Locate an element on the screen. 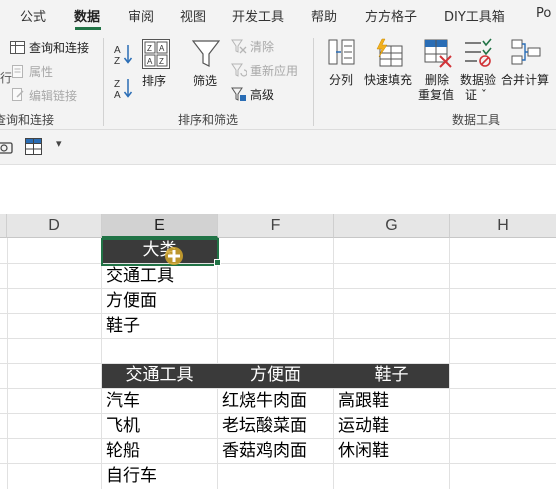  sort-dialog-icon: Z A A Z is located at coordinates (156, 54).